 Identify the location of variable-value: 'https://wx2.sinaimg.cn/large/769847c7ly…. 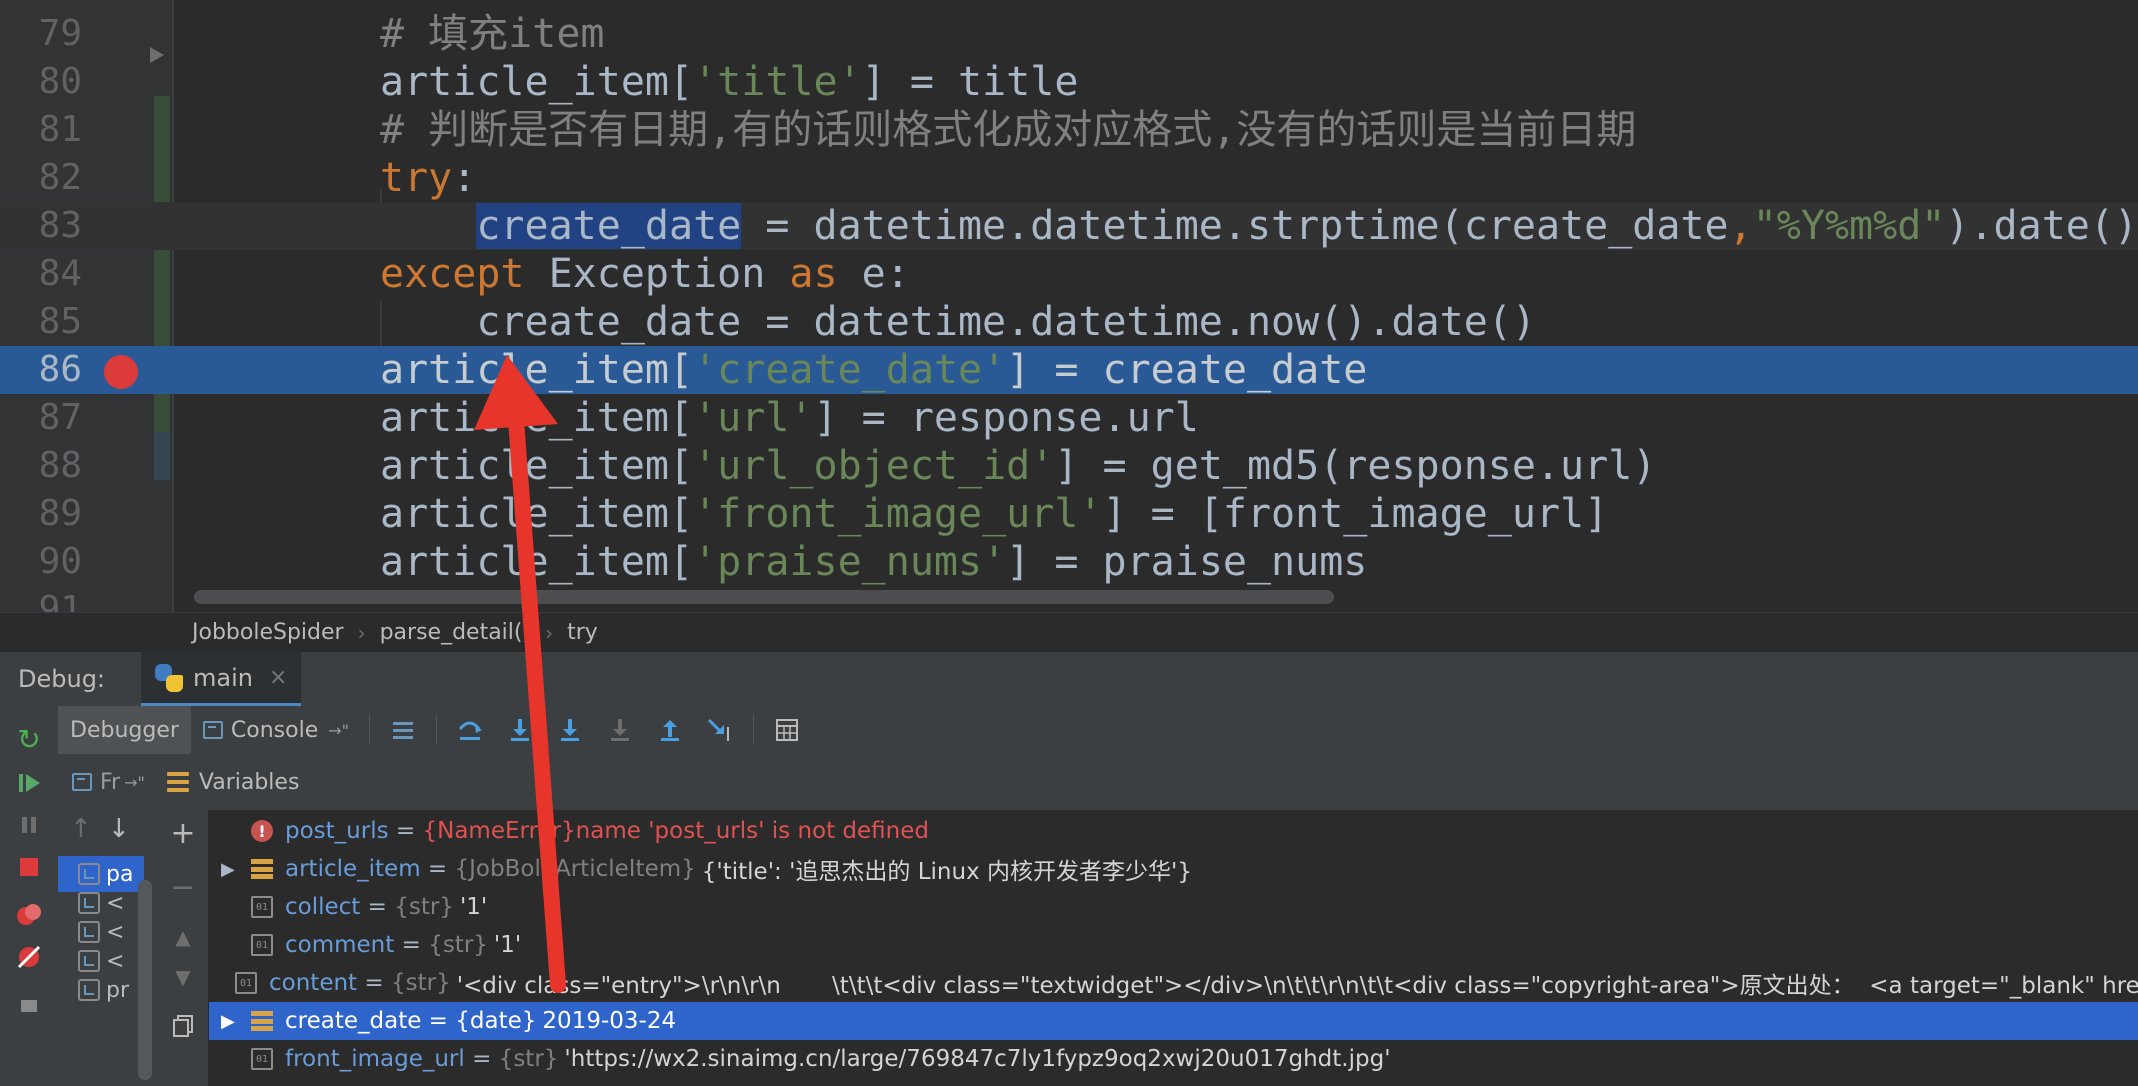
(977, 1059).